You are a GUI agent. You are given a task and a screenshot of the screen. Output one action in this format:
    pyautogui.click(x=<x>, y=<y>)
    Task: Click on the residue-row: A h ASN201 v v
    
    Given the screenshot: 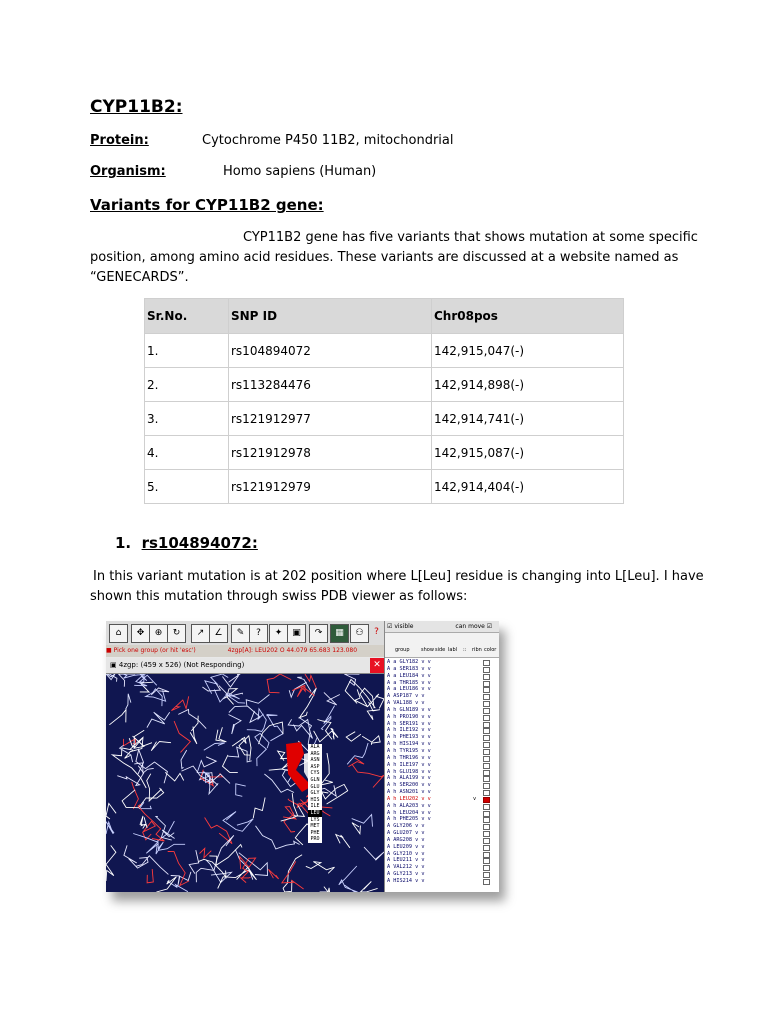 What is the action you would take?
    pyautogui.click(x=442, y=793)
    